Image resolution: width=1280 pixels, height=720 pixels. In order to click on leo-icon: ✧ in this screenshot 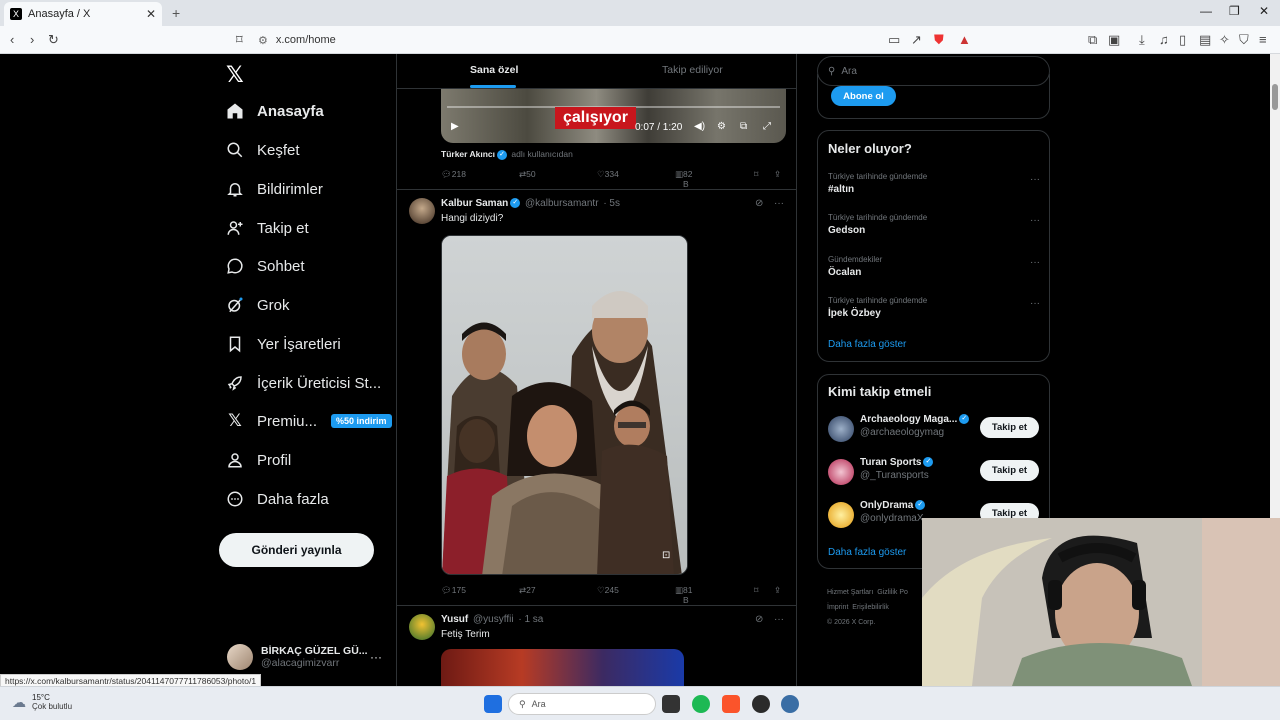, I will do `click(1224, 40)`.